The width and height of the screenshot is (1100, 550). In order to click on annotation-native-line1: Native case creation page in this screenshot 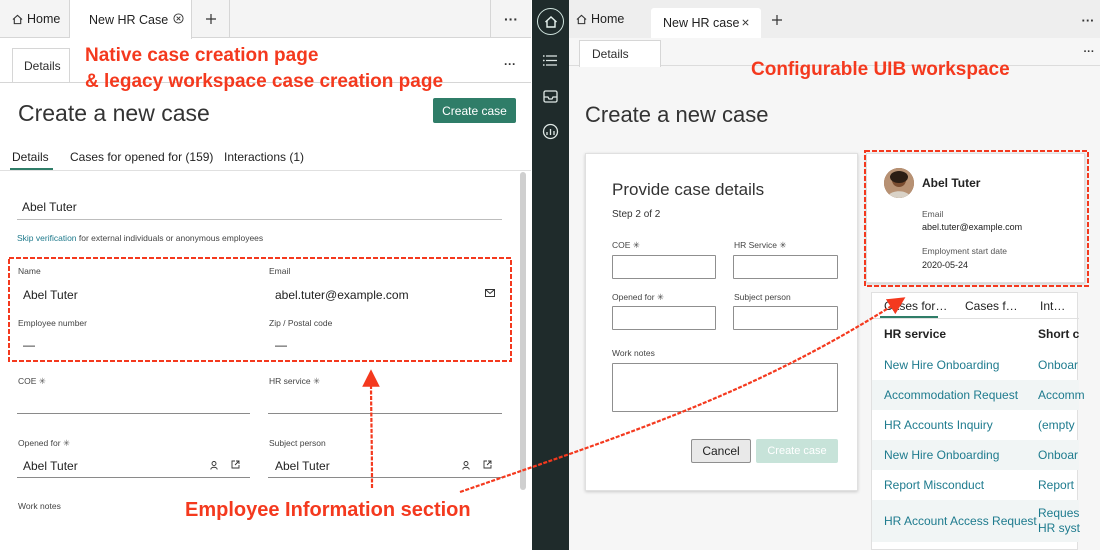, I will do `click(202, 55)`.